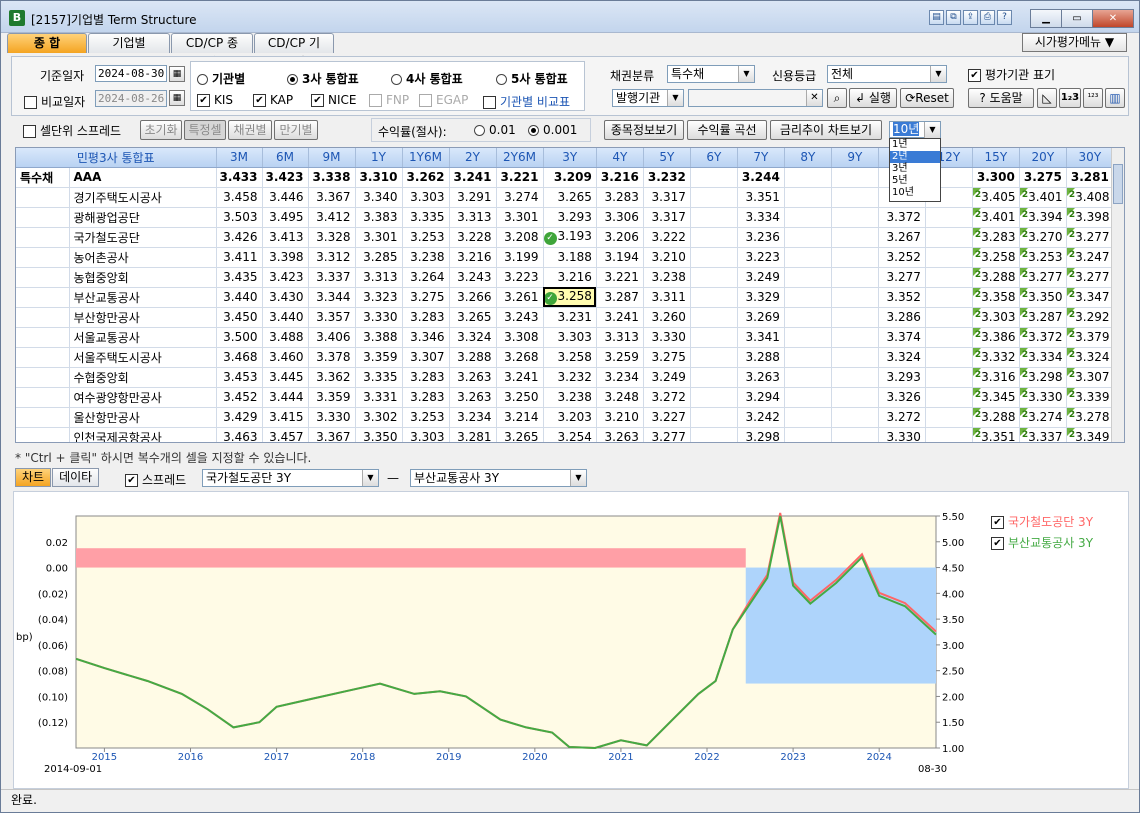  I want to click on grid-cell: 3.272, so click(902, 417).